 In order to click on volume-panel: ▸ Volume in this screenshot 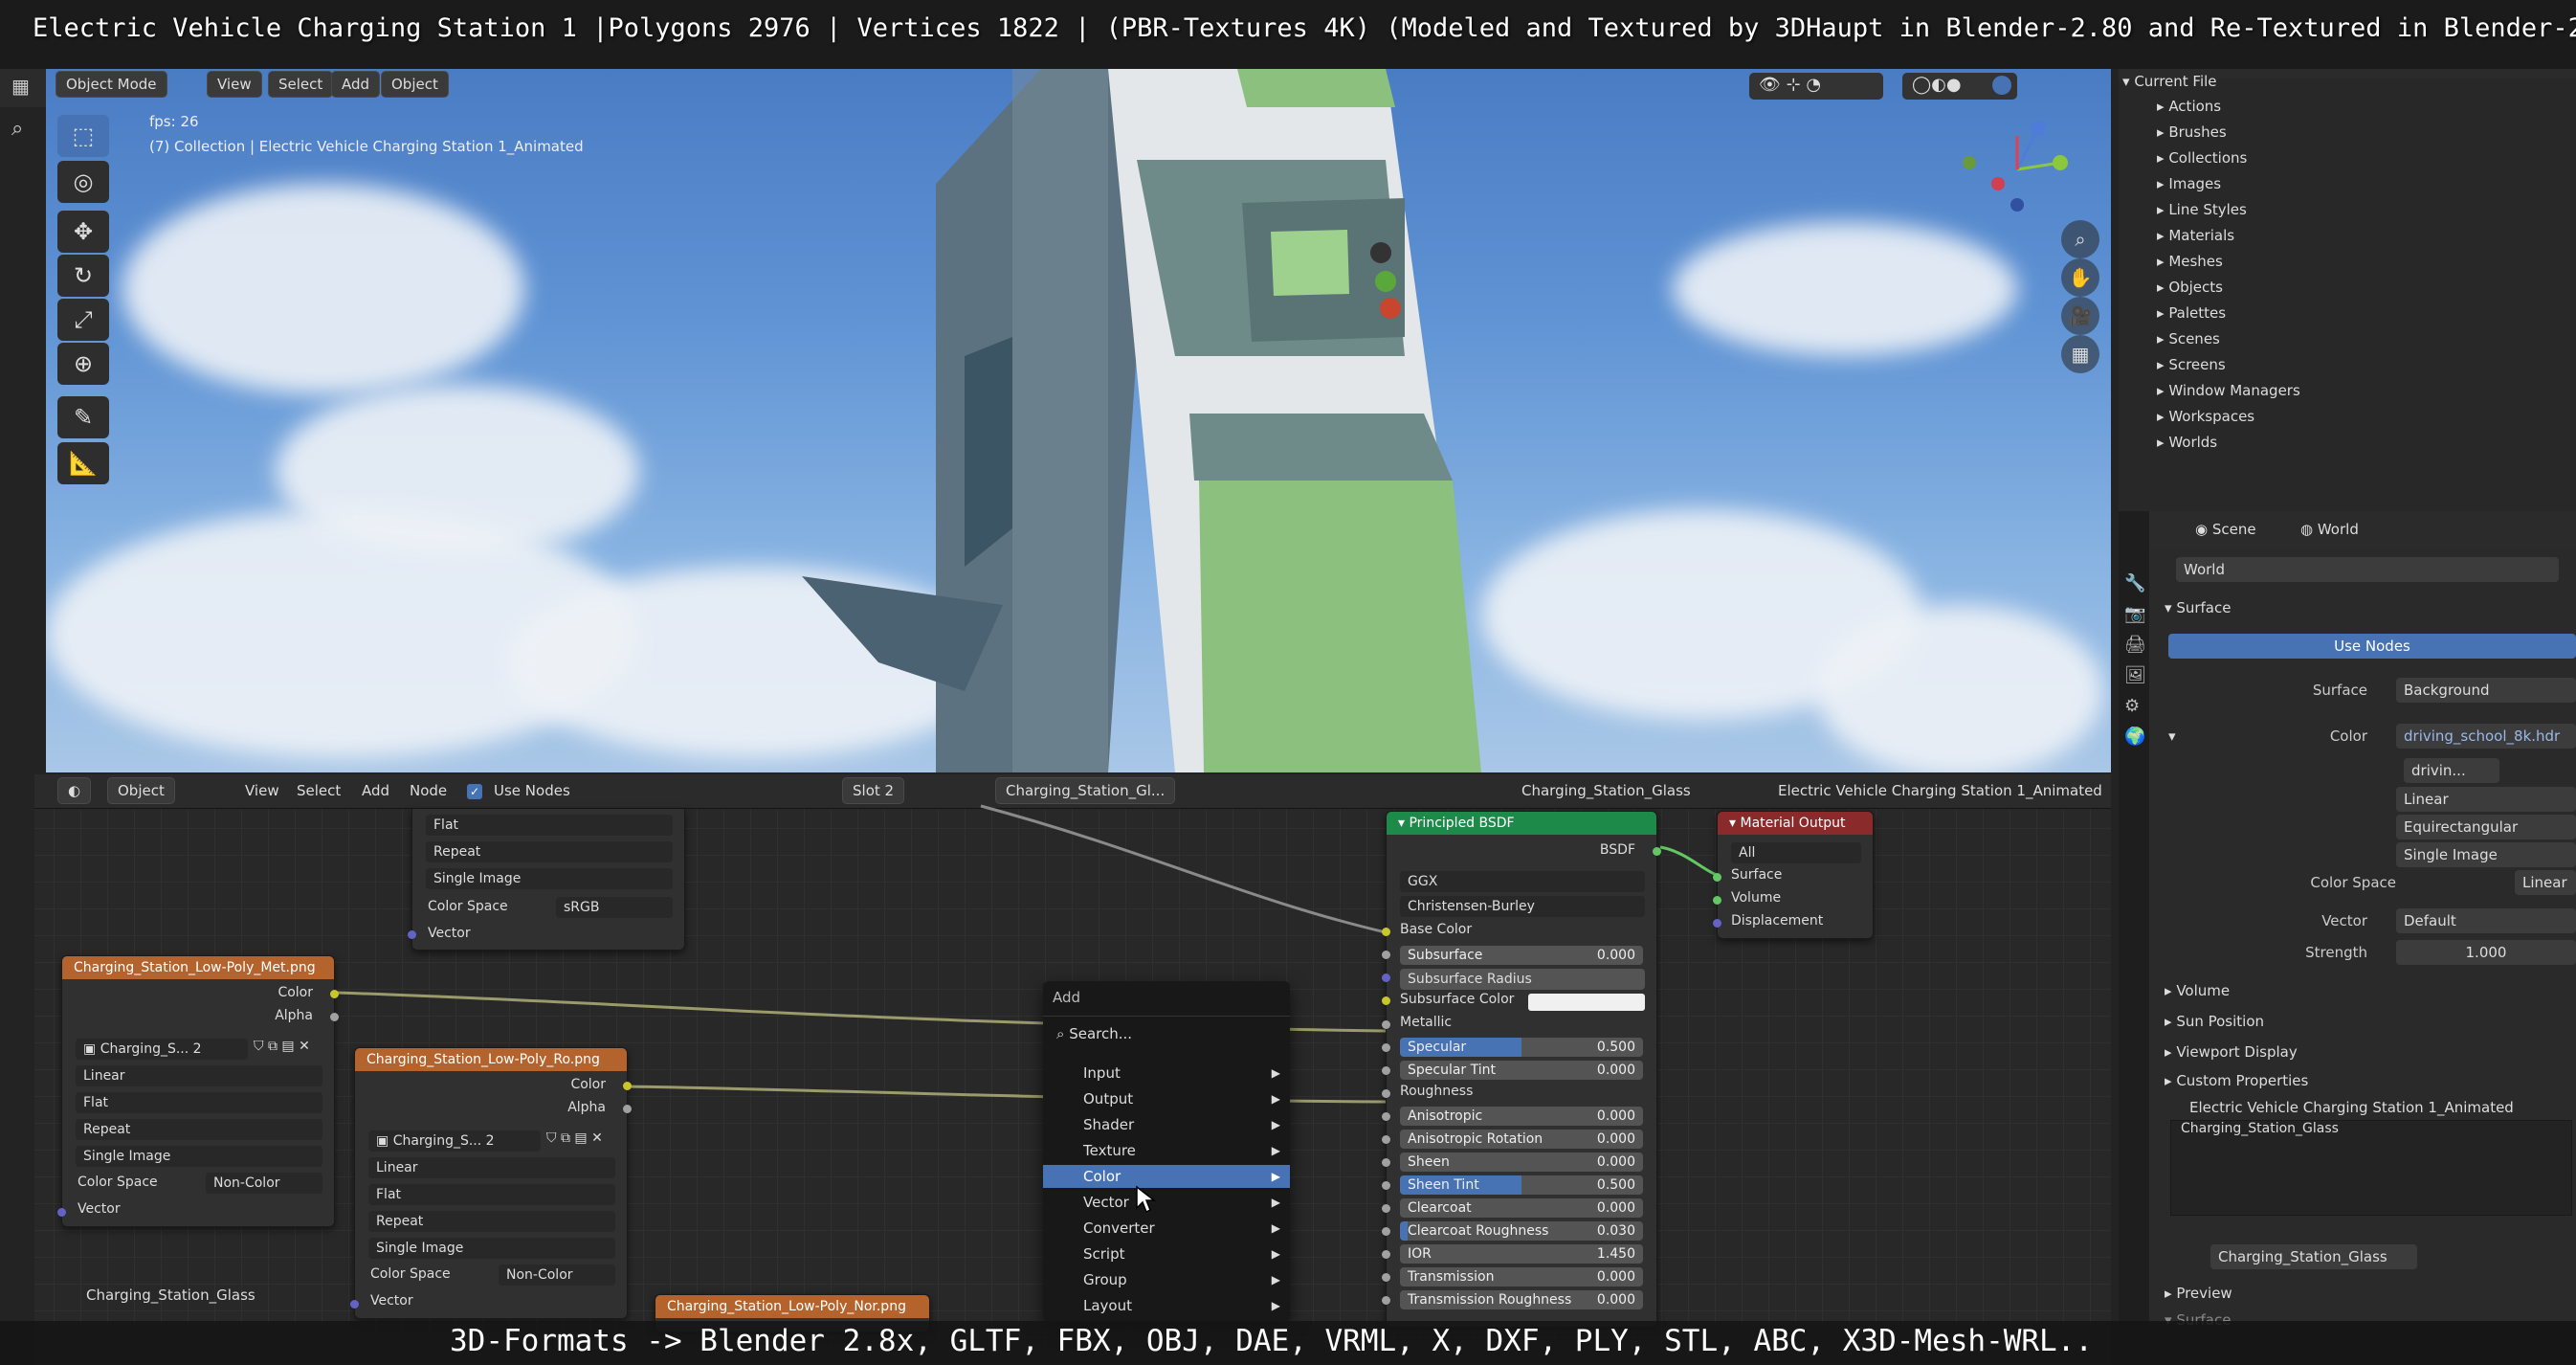, I will do `click(2197, 991)`.